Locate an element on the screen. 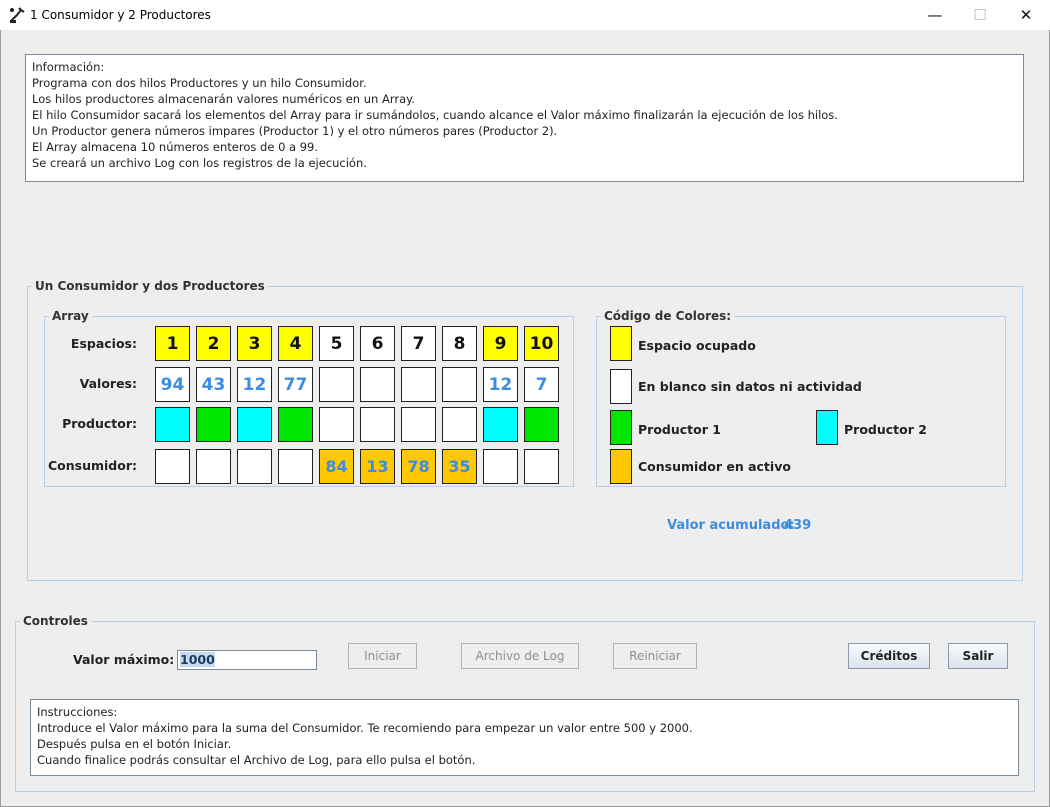  controls-panel-title: Controles is located at coordinates (55, 621).